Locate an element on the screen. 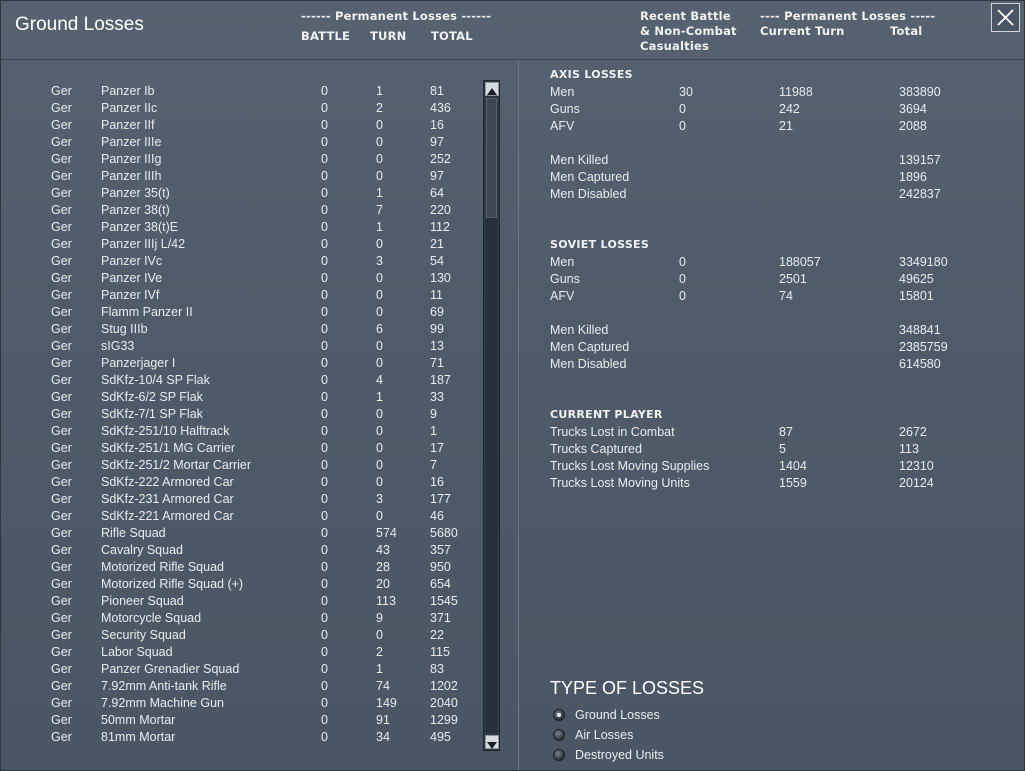 The height and width of the screenshot is (771, 1025). loss-cell-name: Cavalry Squad is located at coordinates (142, 550).